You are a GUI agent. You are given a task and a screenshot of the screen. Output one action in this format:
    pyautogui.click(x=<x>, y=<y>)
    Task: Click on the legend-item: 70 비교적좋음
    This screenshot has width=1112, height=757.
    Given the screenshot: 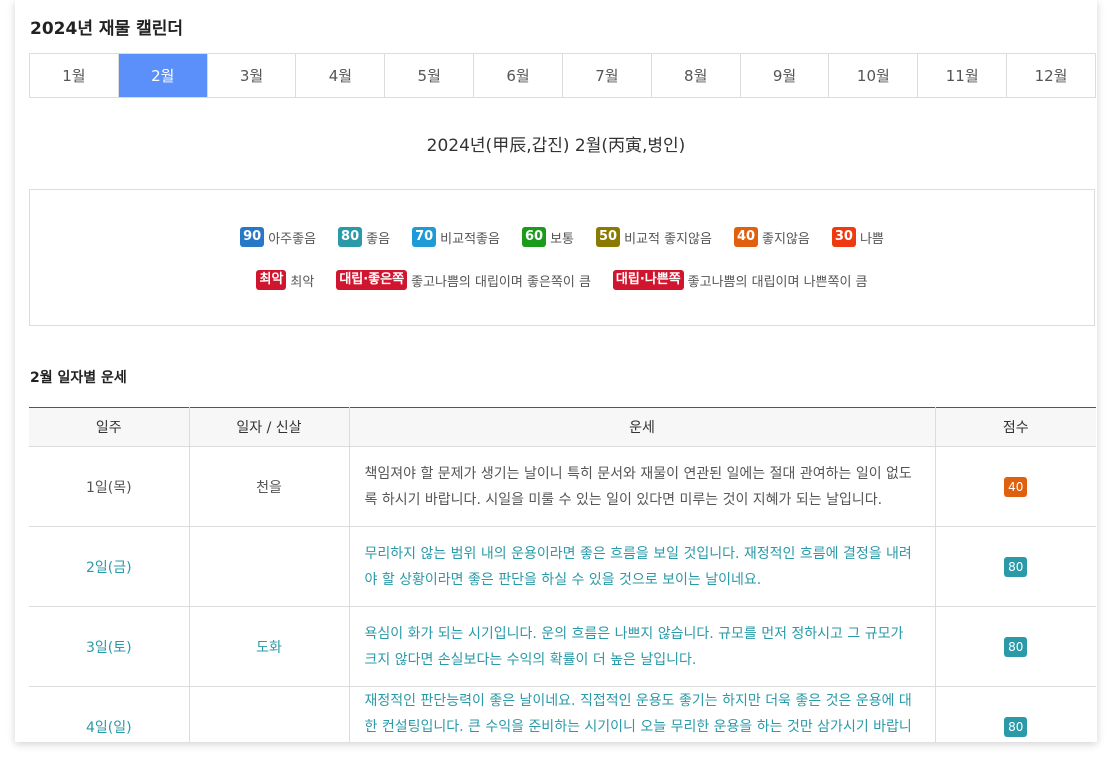 What is the action you would take?
    pyautogui.click(x=456, y=237)
    